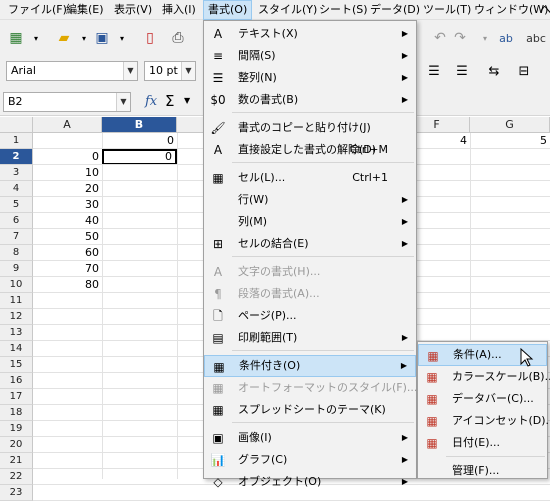  What do you see at coordinates (102, 38) in the screenshot?
I see `save-icon: ▣` at bounding box center [102, 38].